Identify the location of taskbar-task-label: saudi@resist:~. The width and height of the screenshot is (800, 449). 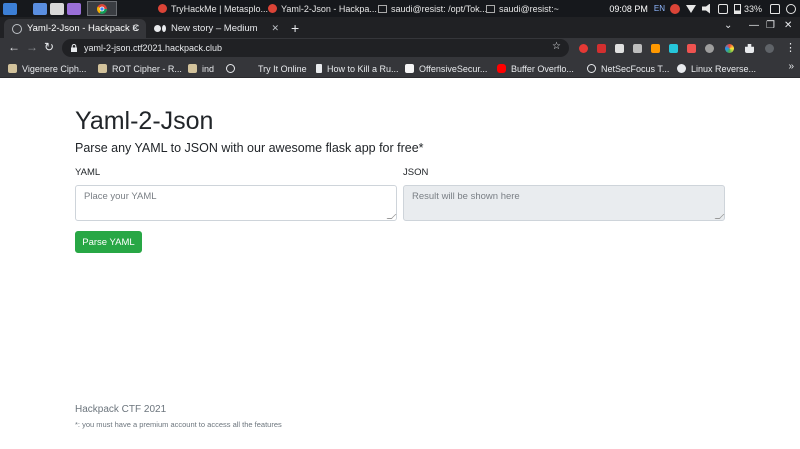
(529, 8).